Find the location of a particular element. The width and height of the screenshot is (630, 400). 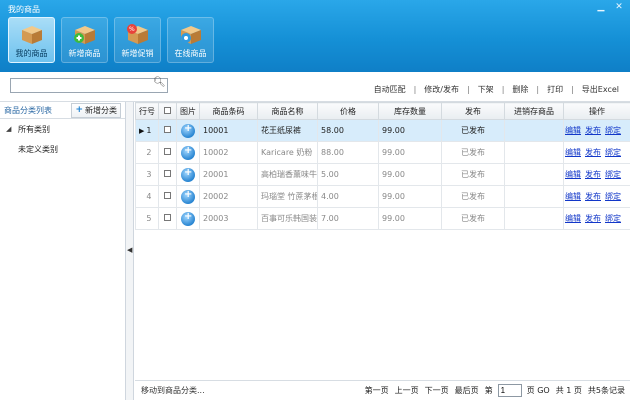

barcode-cell: 10002 is located at coordinates (228, 152).